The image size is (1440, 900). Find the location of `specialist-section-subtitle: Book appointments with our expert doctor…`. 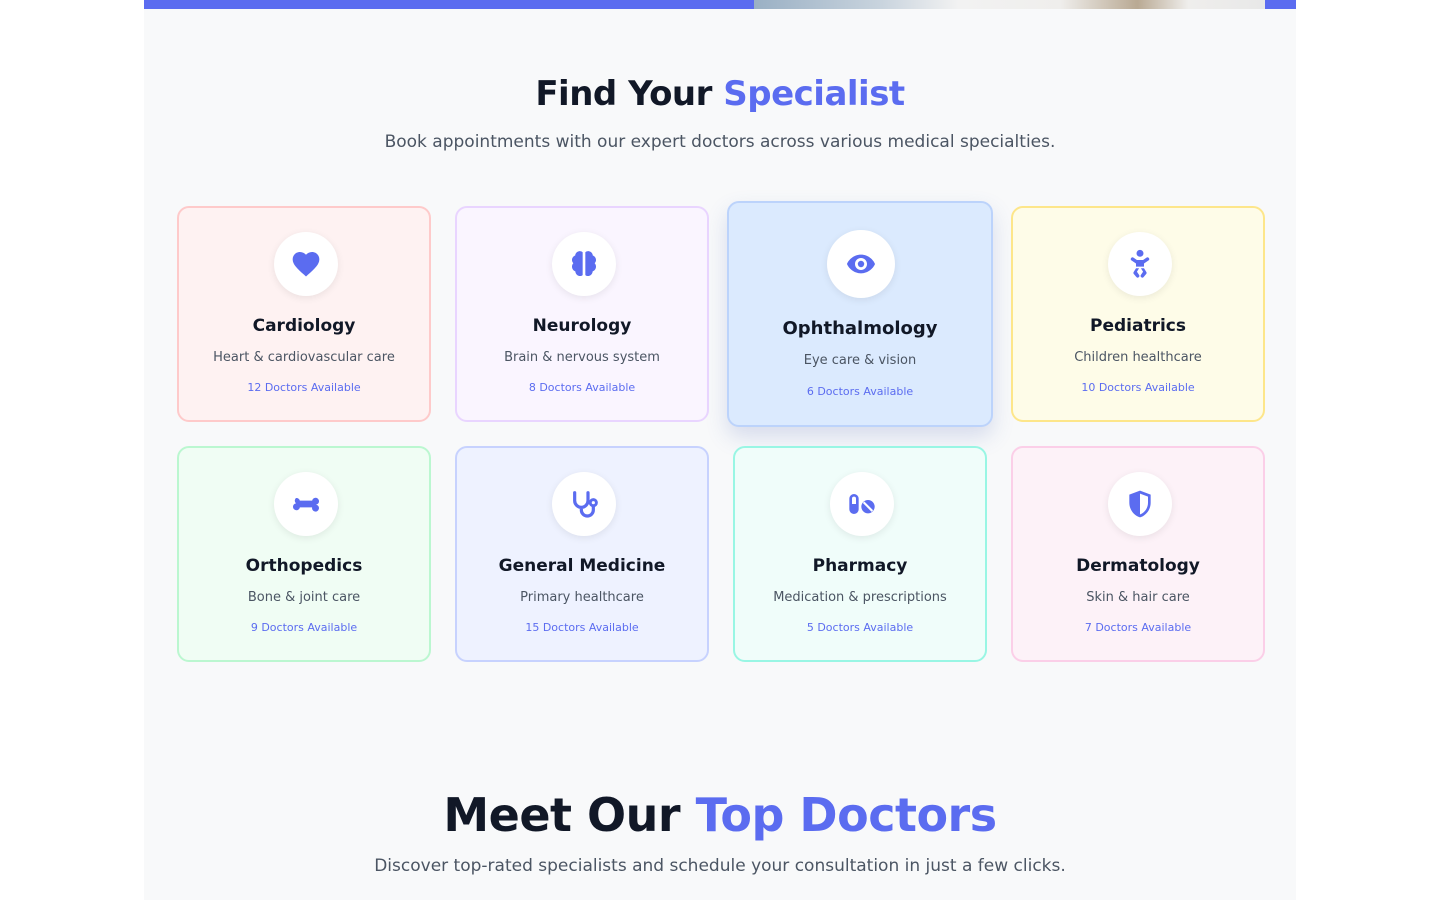

specialist-section-subtitle: Book appointments with our expert doctor… is located at coordinates (720, 142).